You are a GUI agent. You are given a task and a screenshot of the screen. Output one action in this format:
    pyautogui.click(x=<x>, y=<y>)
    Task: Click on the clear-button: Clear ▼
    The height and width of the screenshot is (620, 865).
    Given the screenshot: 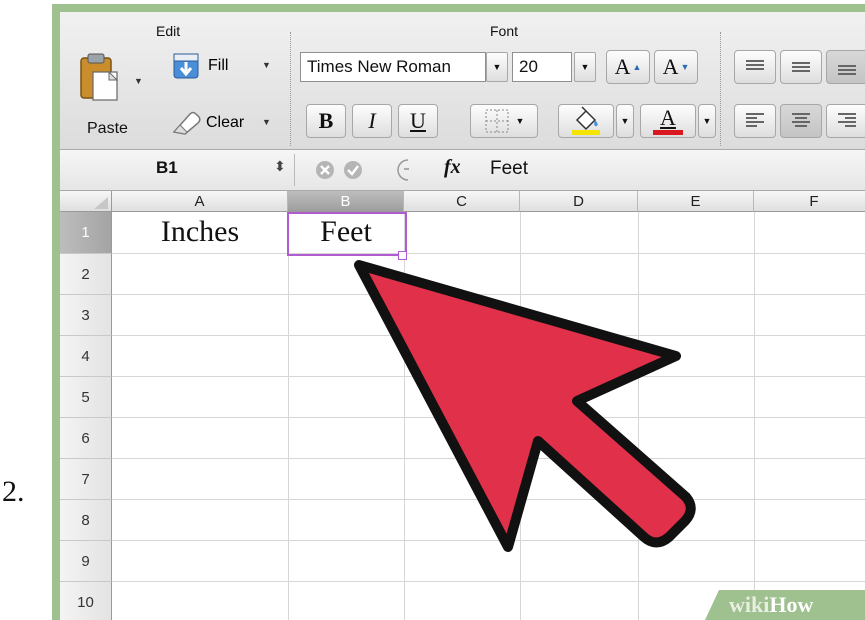 What is the action you would take?
    pyautogui.click(x=224, y=123)
    